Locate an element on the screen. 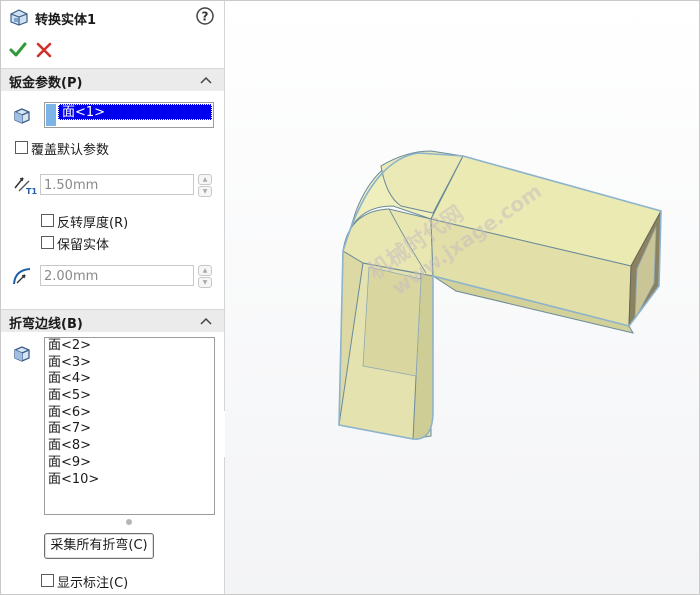  list-item: 面<4> is located at coordinates (129, 379).